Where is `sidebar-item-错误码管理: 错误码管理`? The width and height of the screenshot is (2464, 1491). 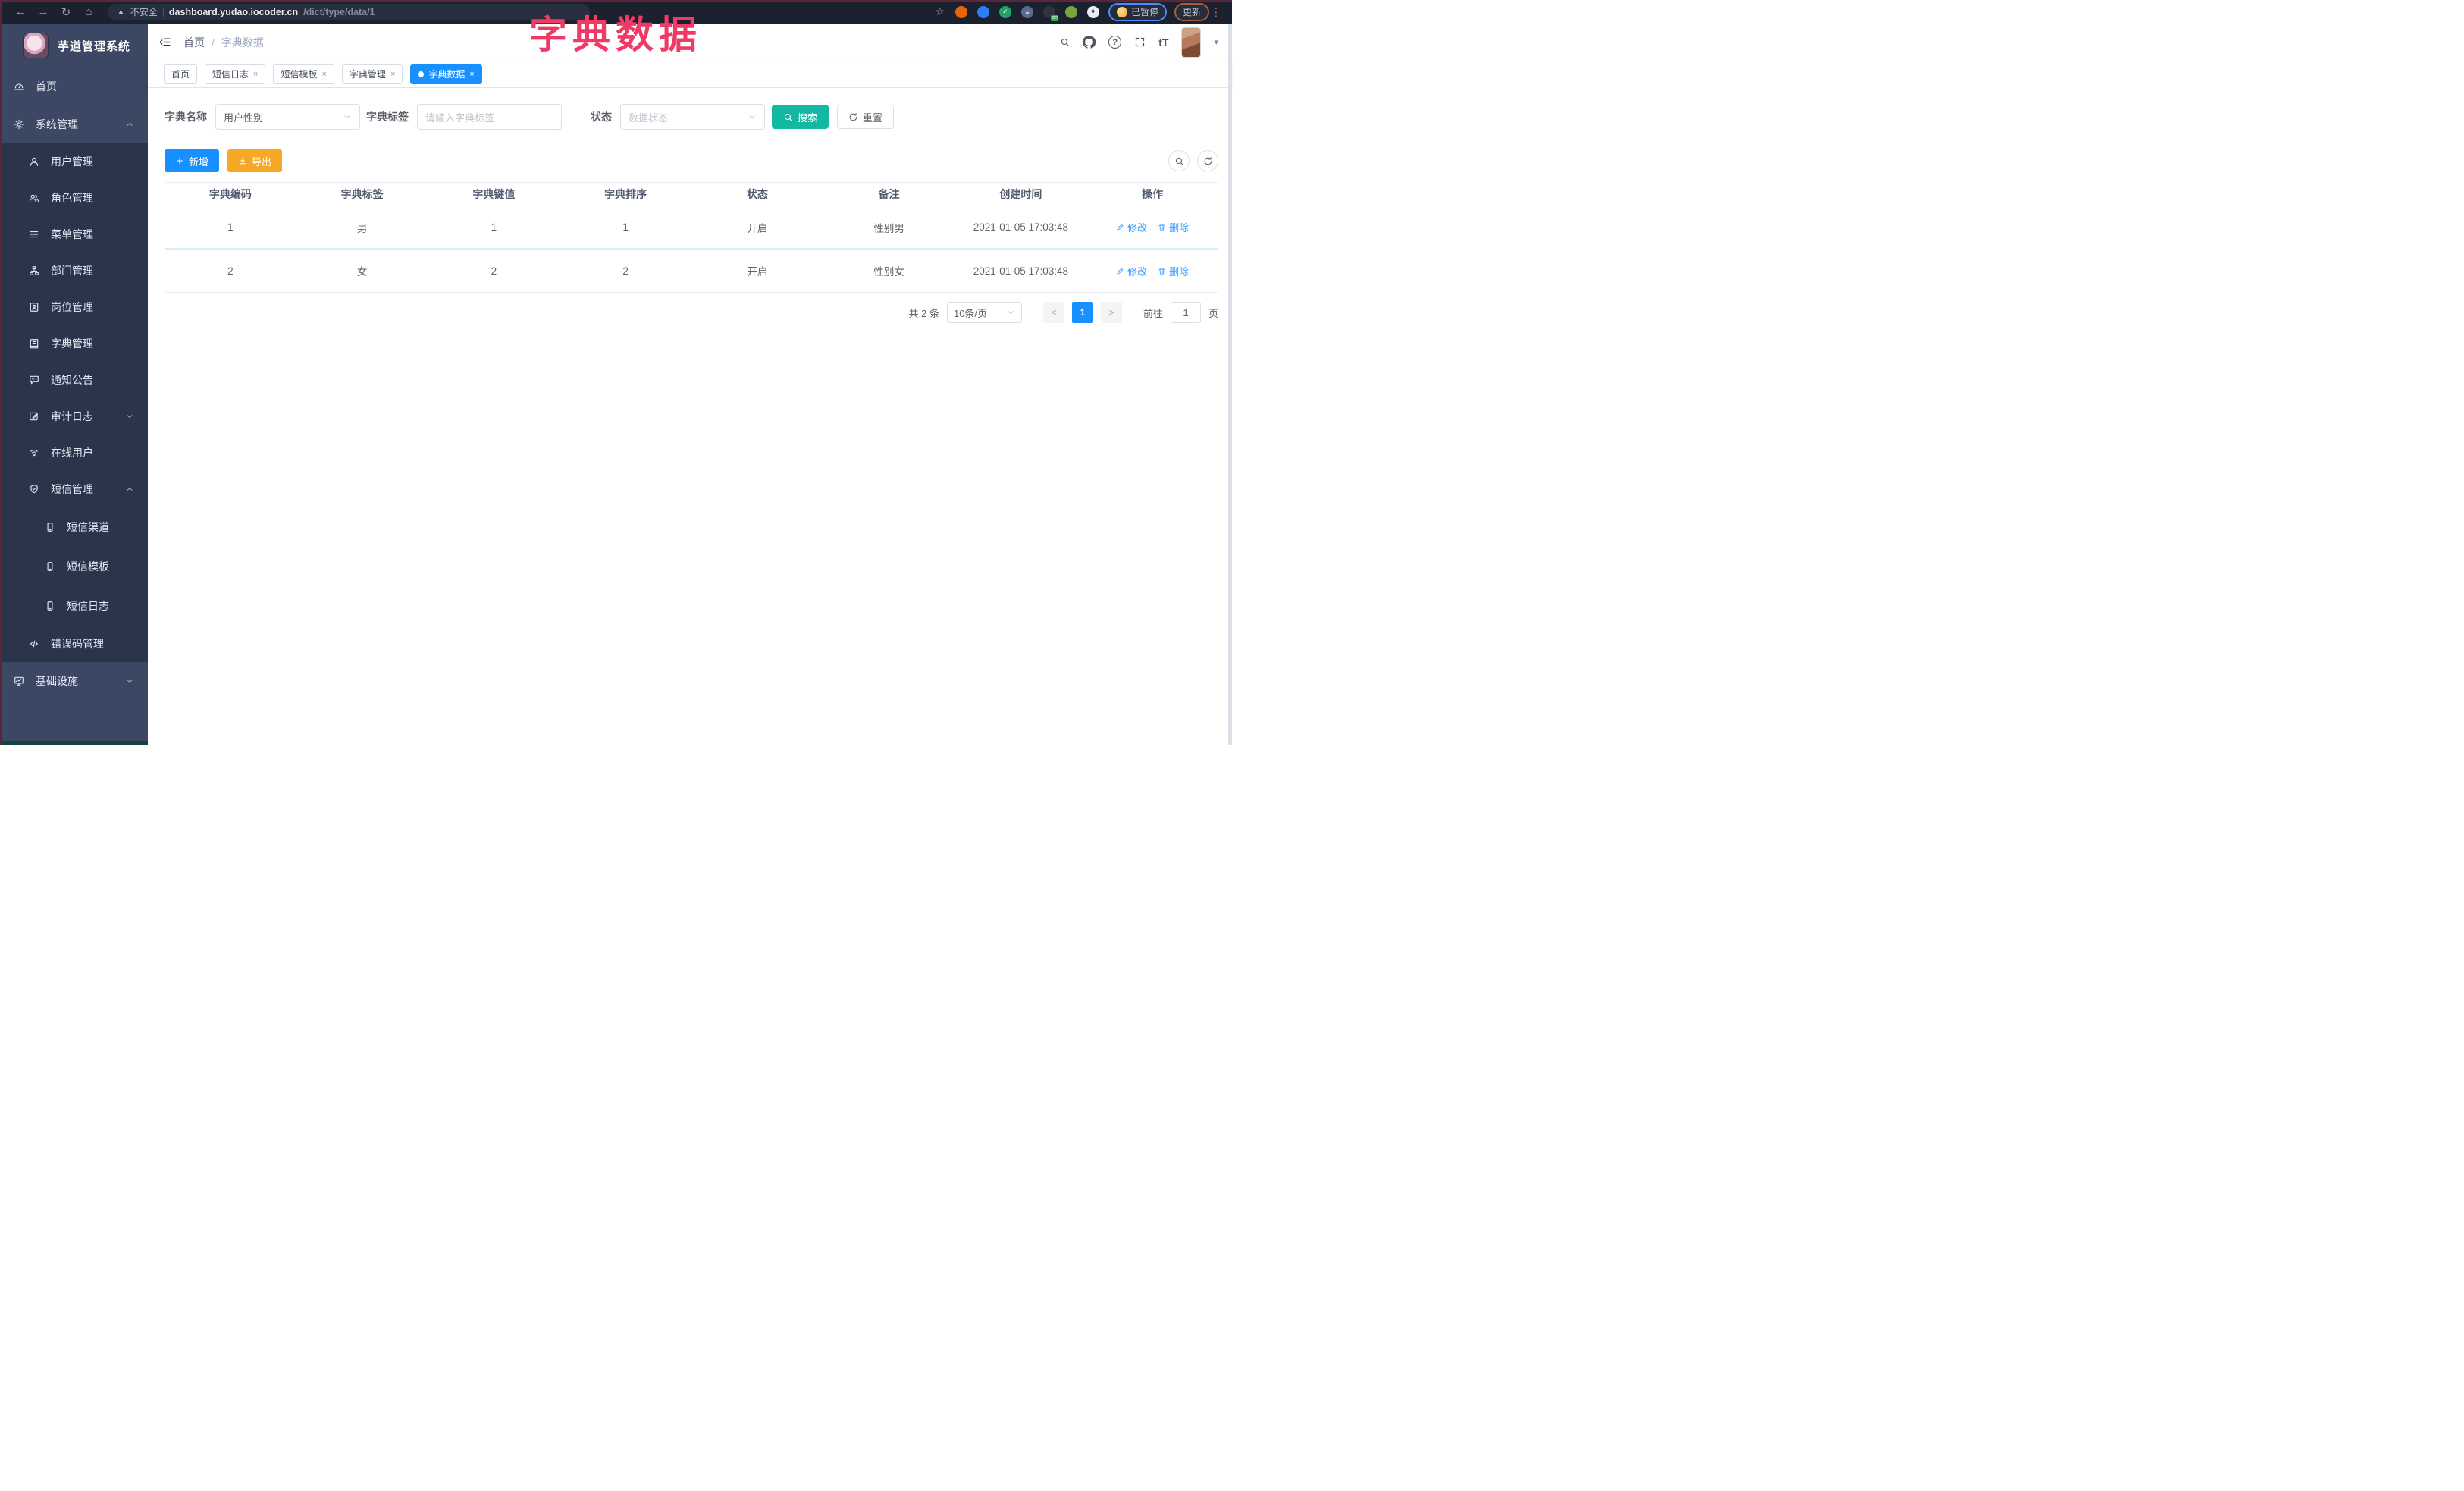
sidebar-item-错误码管理: 错误码管理 is located at coordinates (74, 644).